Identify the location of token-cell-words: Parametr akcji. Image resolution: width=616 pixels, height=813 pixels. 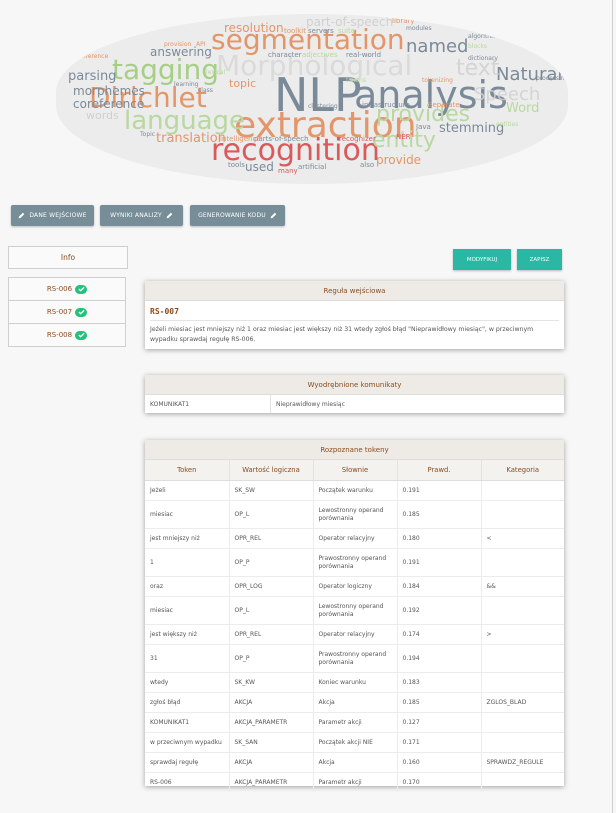
(355, 722).